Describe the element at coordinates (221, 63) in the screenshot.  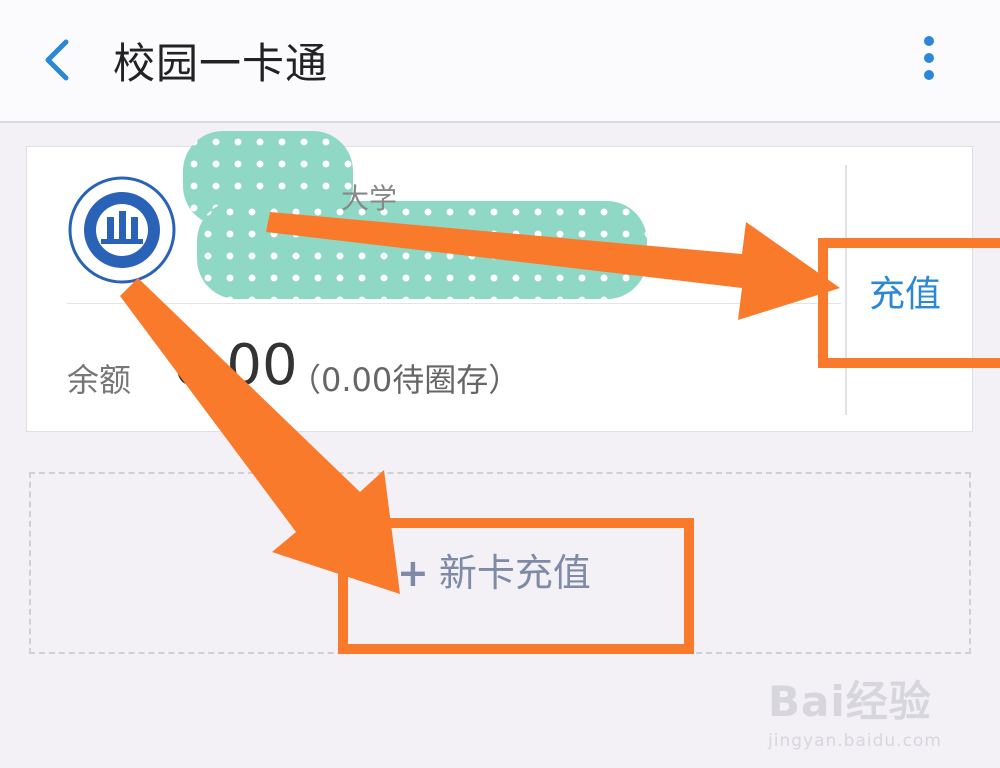
I see `page-title: 校园一卡通` at that location.